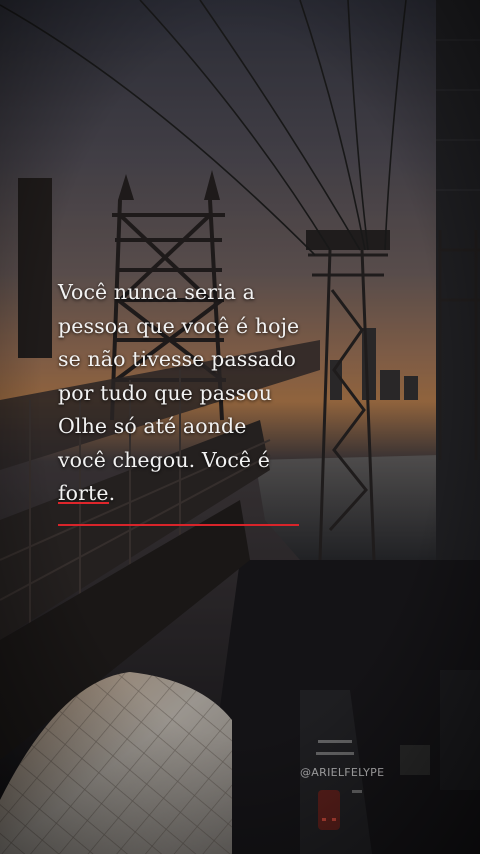 Image resolution: width=480 pixels, height=854 pixels. Describe the element at coordinates (179, 325) in the screenshot. I see `quote-line-2: pessoa que você é hoje` at that location.